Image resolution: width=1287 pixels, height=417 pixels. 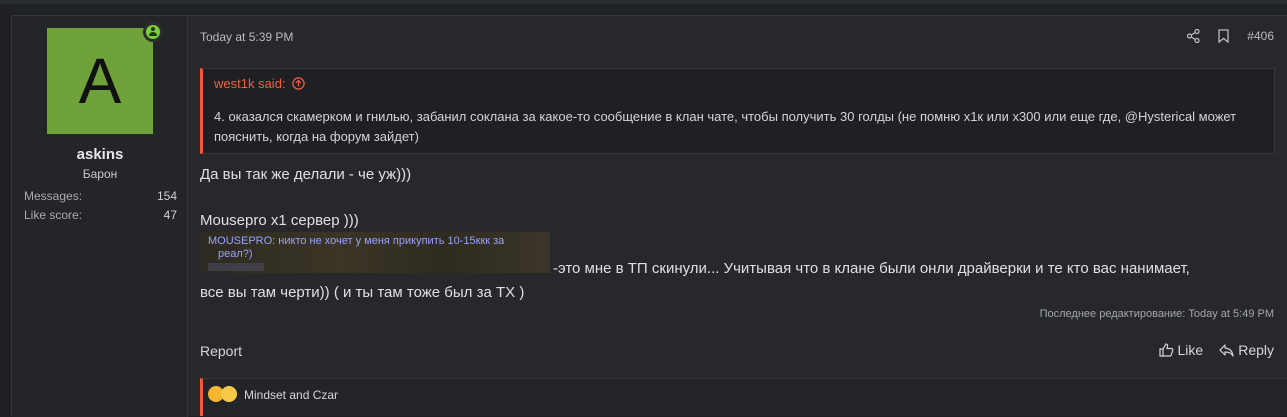 I want to click on avatar: A, so click(x=100, y=81).